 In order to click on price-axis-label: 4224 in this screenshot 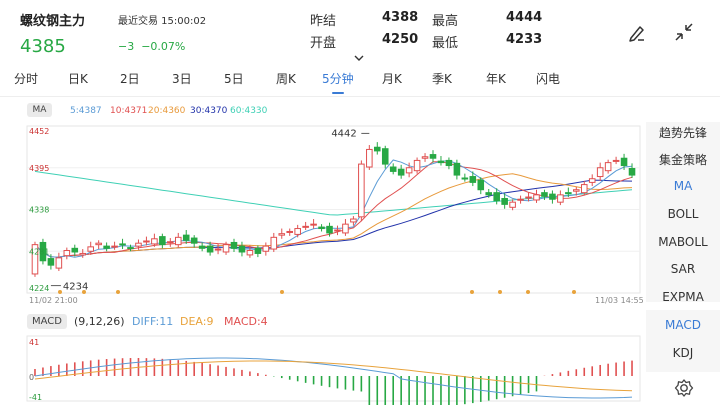, I will do `click(39, 288)`.